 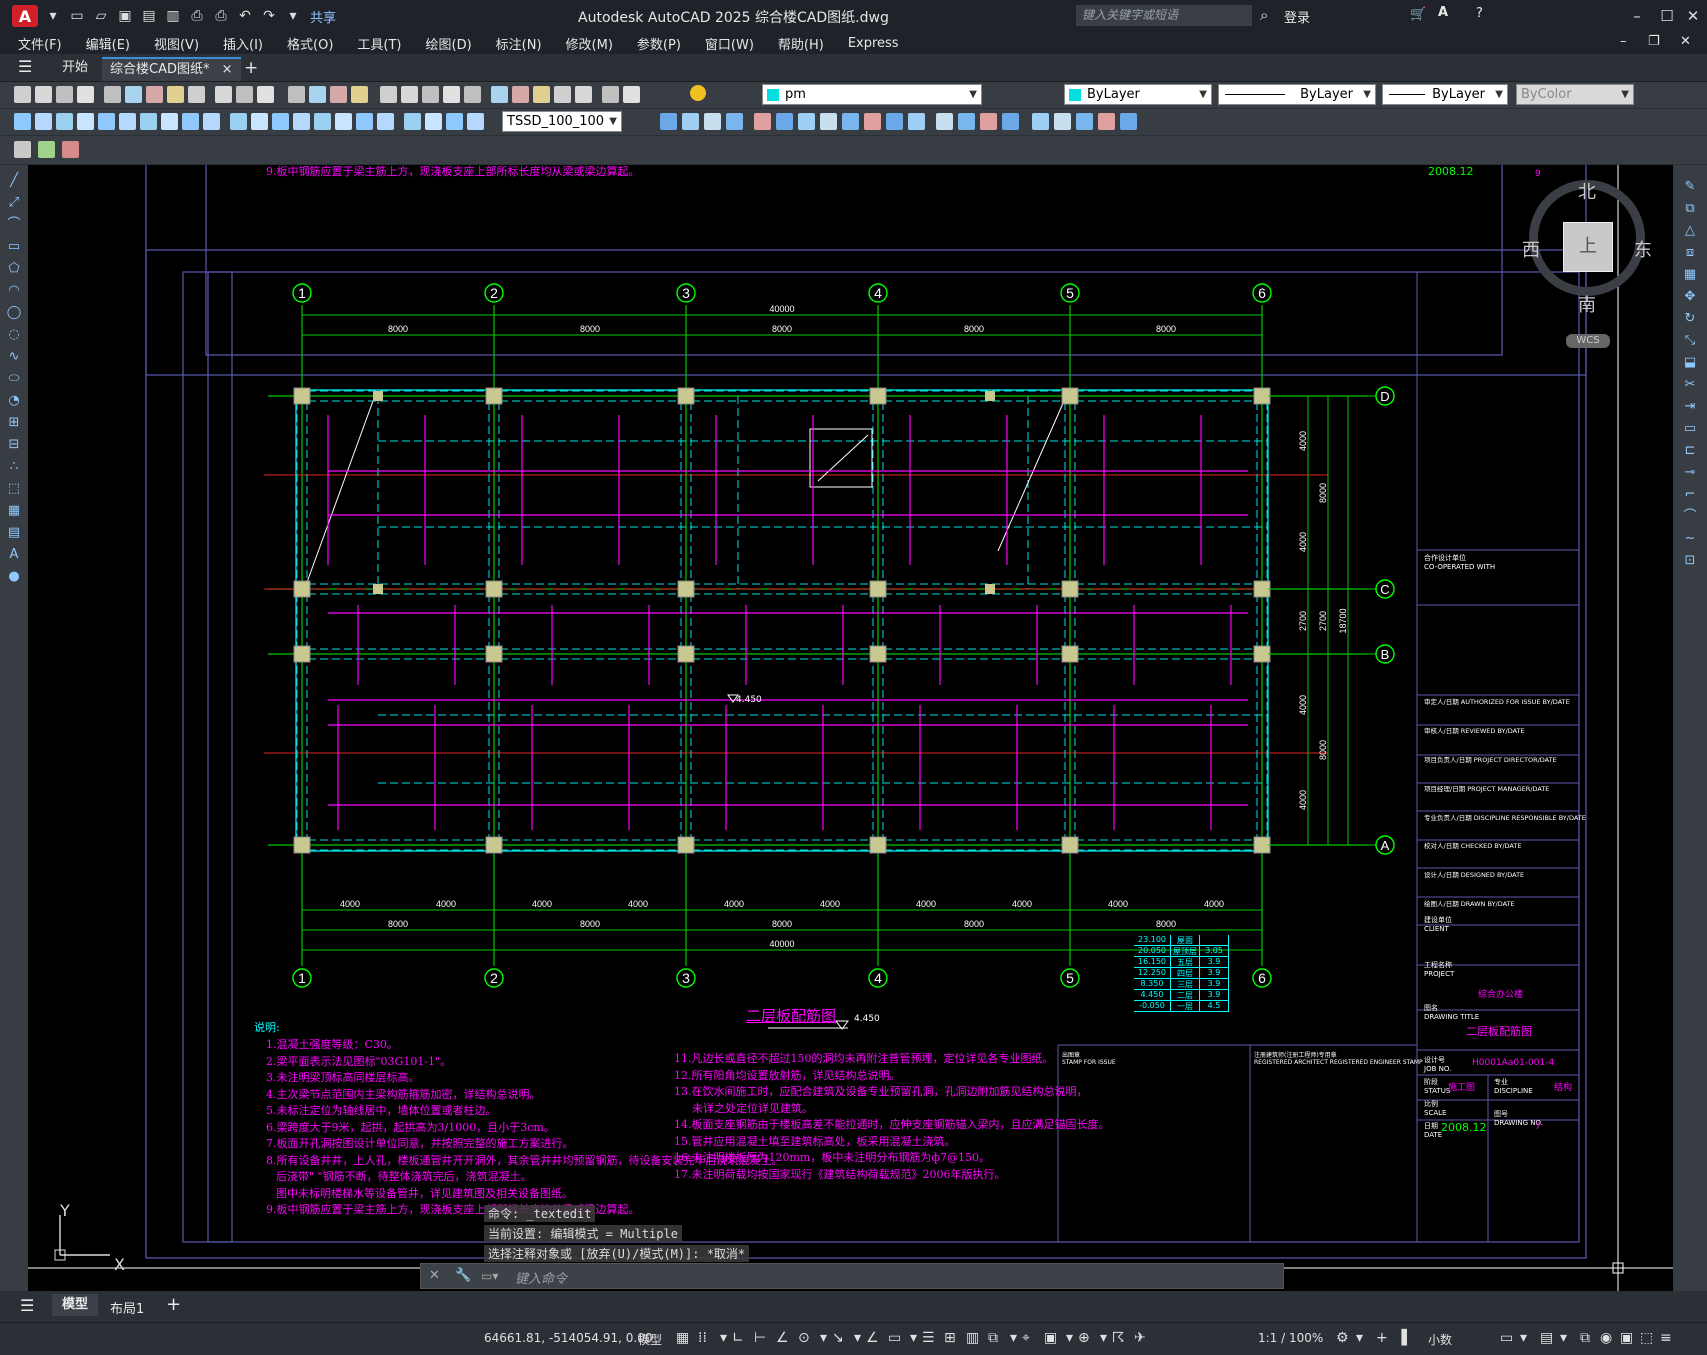 What do you see at coordinates (1690, 517) in the screenshot?
I see `modify-tool-icon: ⌒` at bounding box center [1690, 517].